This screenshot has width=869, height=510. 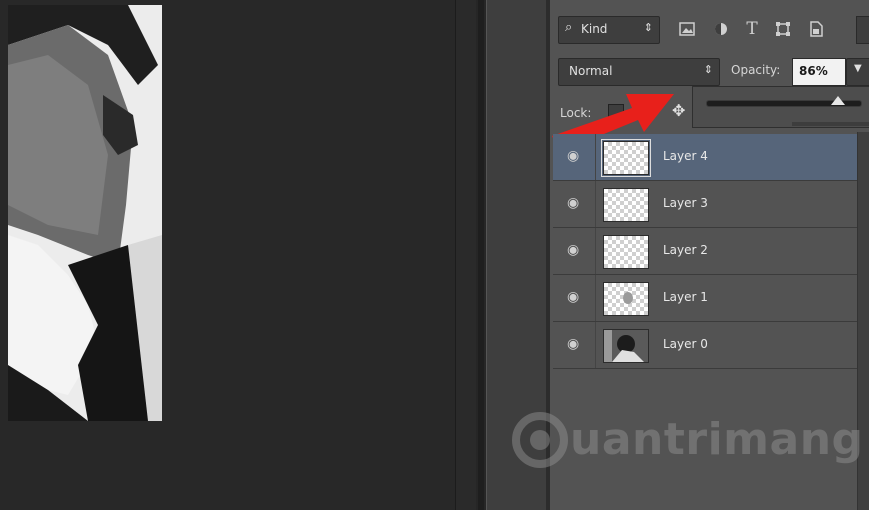 I want to click on watermark-logo-icon, so click(x=540, y=440).